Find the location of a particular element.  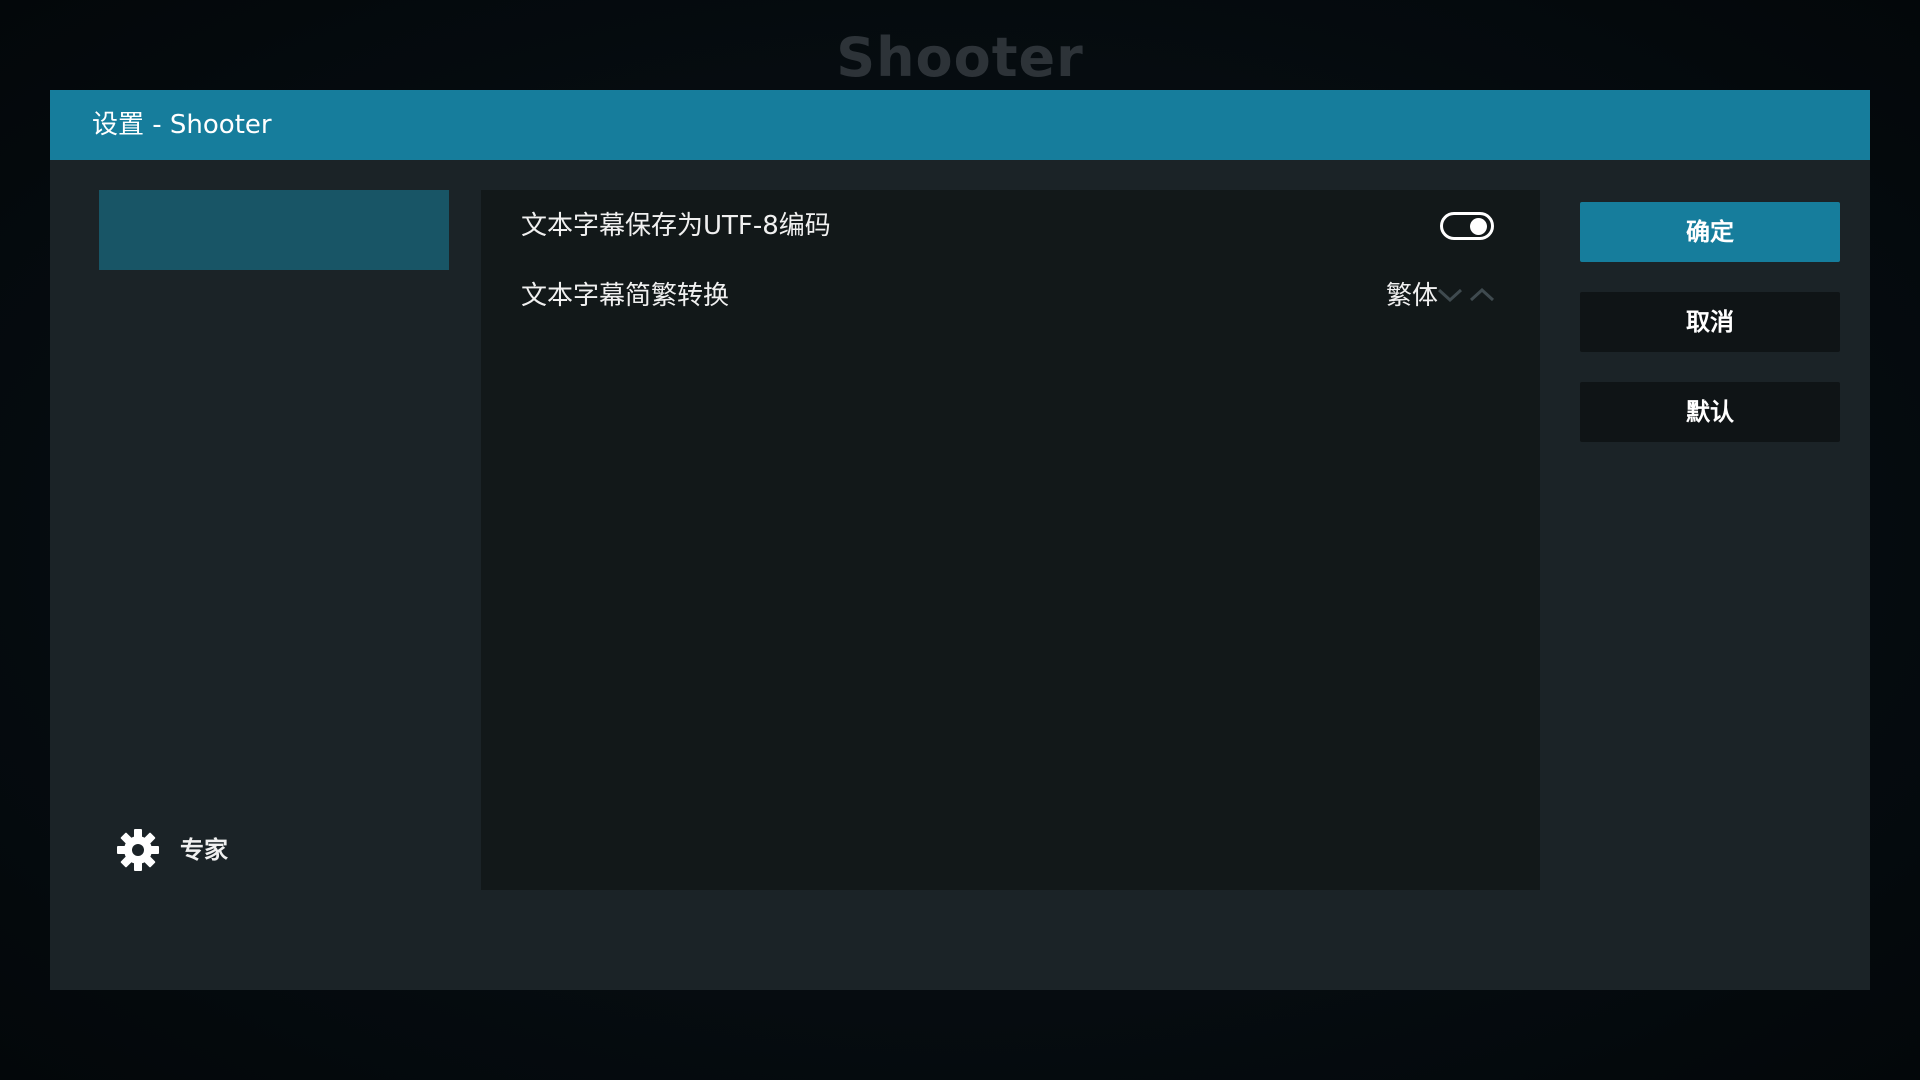

cancel-button: 取消 is located at coordinates (1710, 322).